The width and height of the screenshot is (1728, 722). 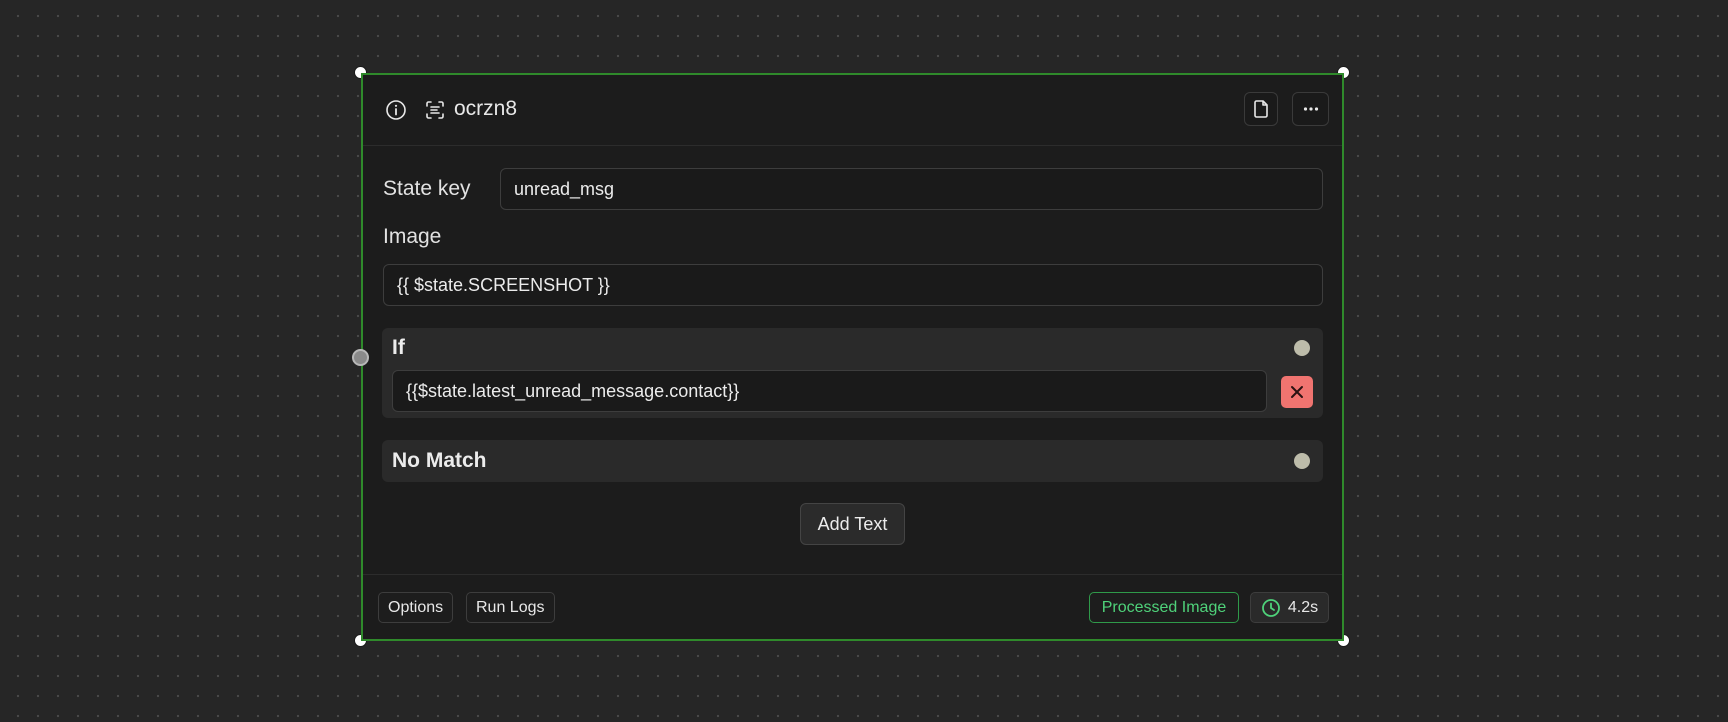 What do you see at coordinates (852, 461) in the screenshot?
I see `no-match-block: No Match` at bounding box center [852, 461].